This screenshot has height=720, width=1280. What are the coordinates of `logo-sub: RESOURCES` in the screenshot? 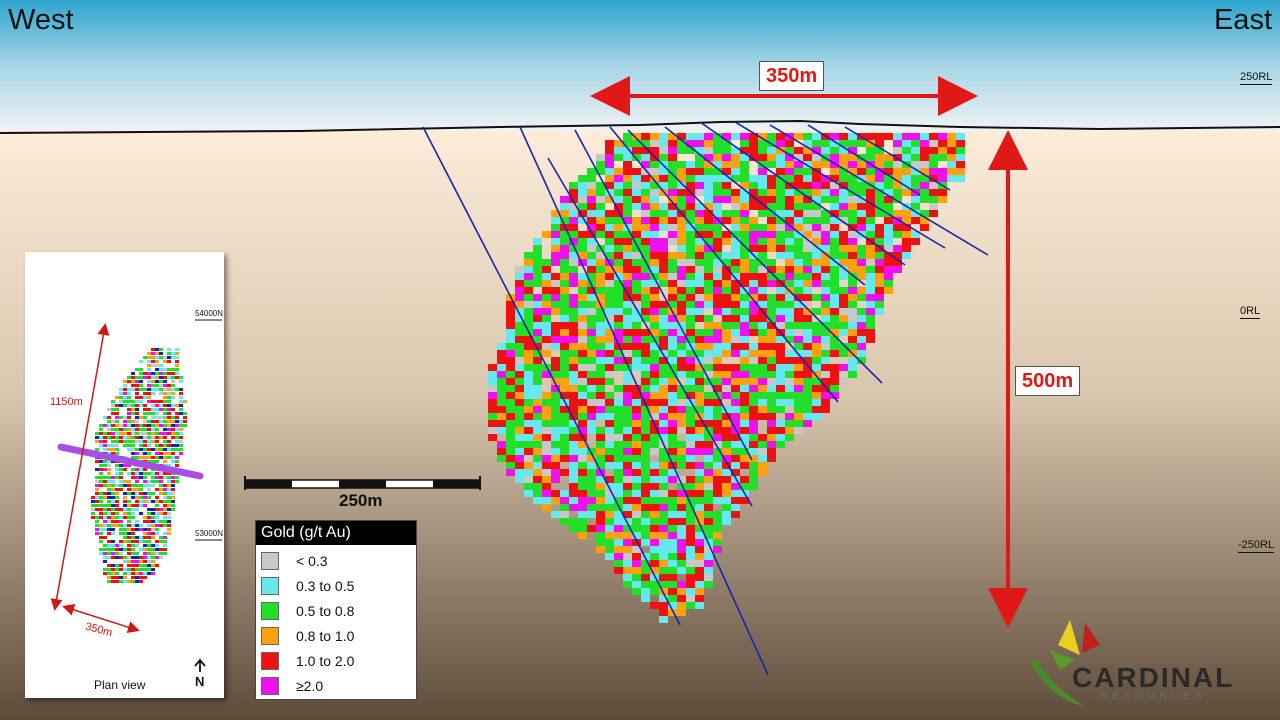 It's located at (1153, 696).